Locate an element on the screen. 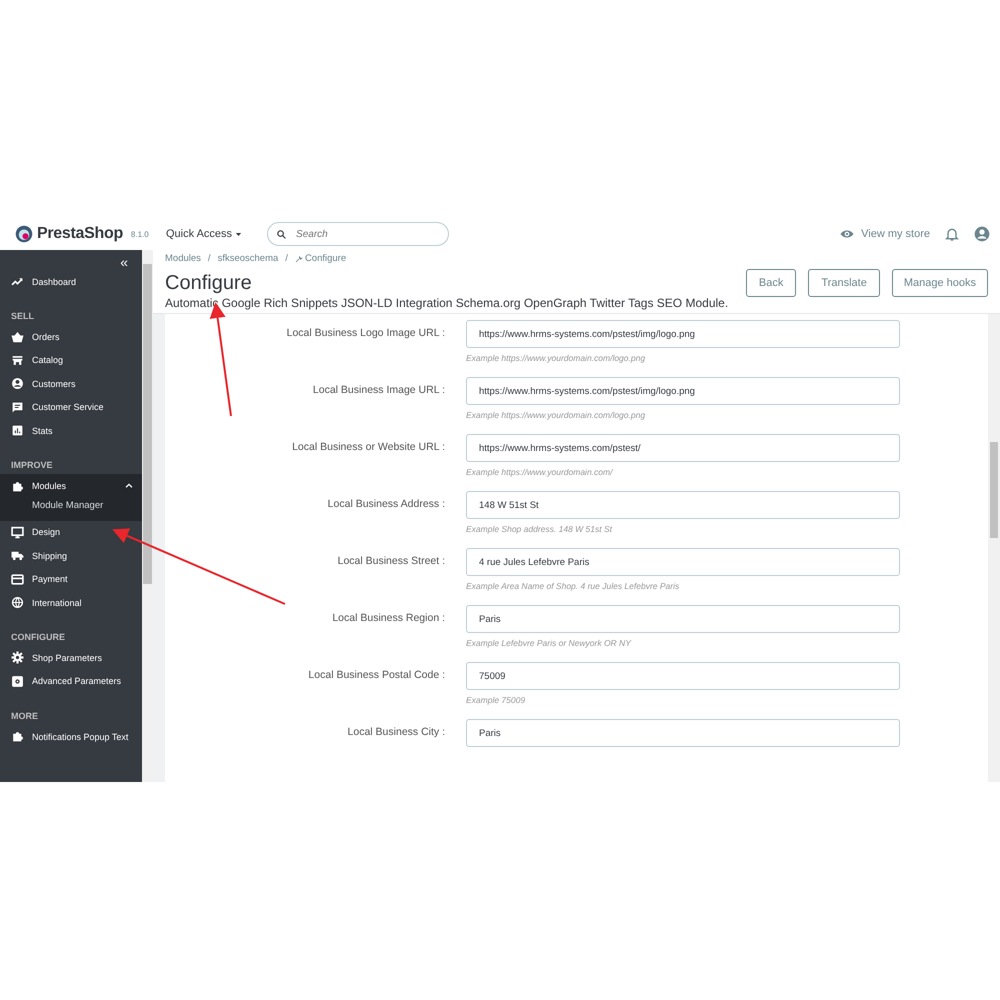 This screenshot has width=1000, height=1000. field-label: Local Business Address : is located at coordinates (385, 503).